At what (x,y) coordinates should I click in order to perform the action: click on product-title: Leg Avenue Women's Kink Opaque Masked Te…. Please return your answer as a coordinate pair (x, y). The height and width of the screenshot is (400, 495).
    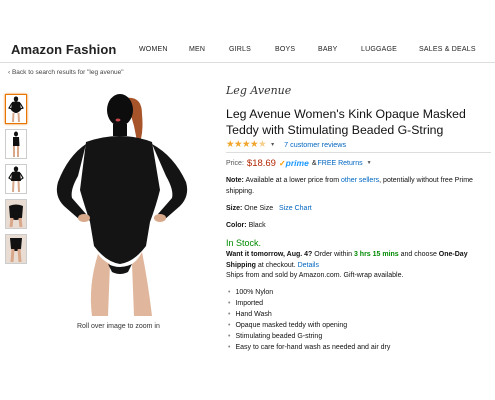
    Looking at the image, I should click on (346, 122).